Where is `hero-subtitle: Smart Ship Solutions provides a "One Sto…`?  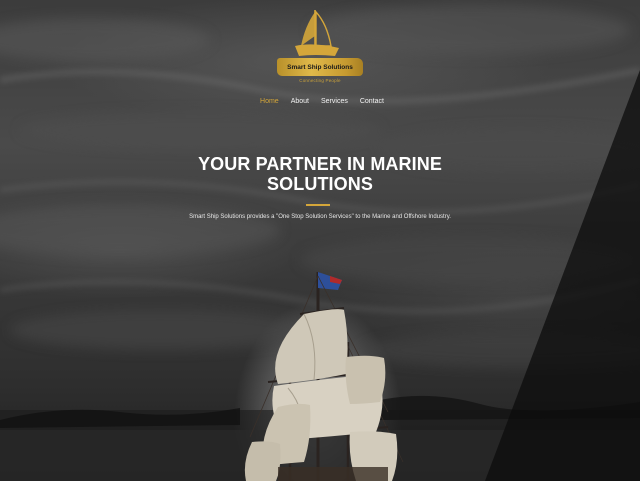
hero-subtitle: Smart Ship Solutions provides a "One Sto… is located at coordinates (320, 217).